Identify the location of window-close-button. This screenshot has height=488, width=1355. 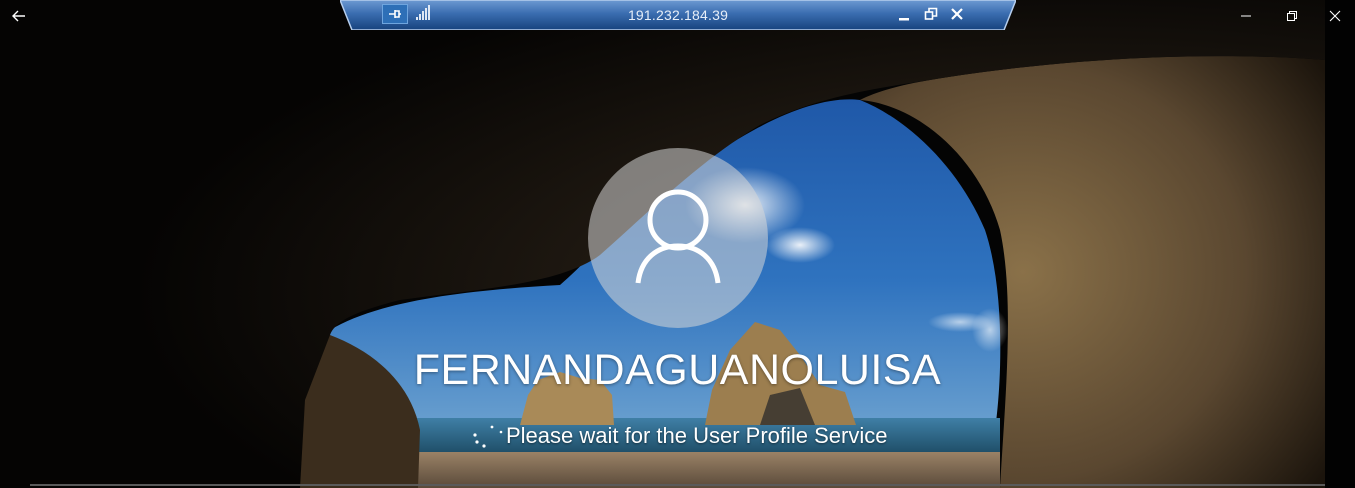
(1335, 16).